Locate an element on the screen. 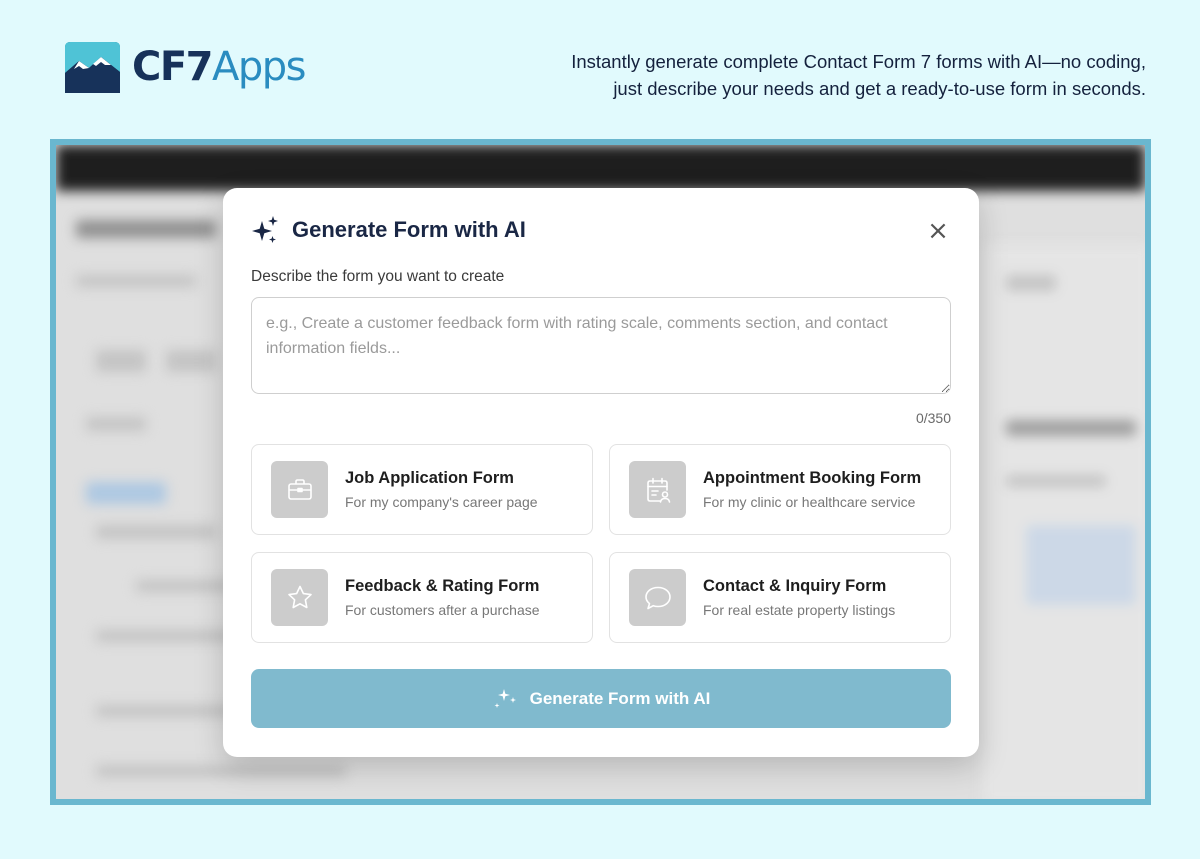 This screenshot has width=1200, height=859. template-card-description: For my clinic or healthcare service is located at coordinates (809, 502).